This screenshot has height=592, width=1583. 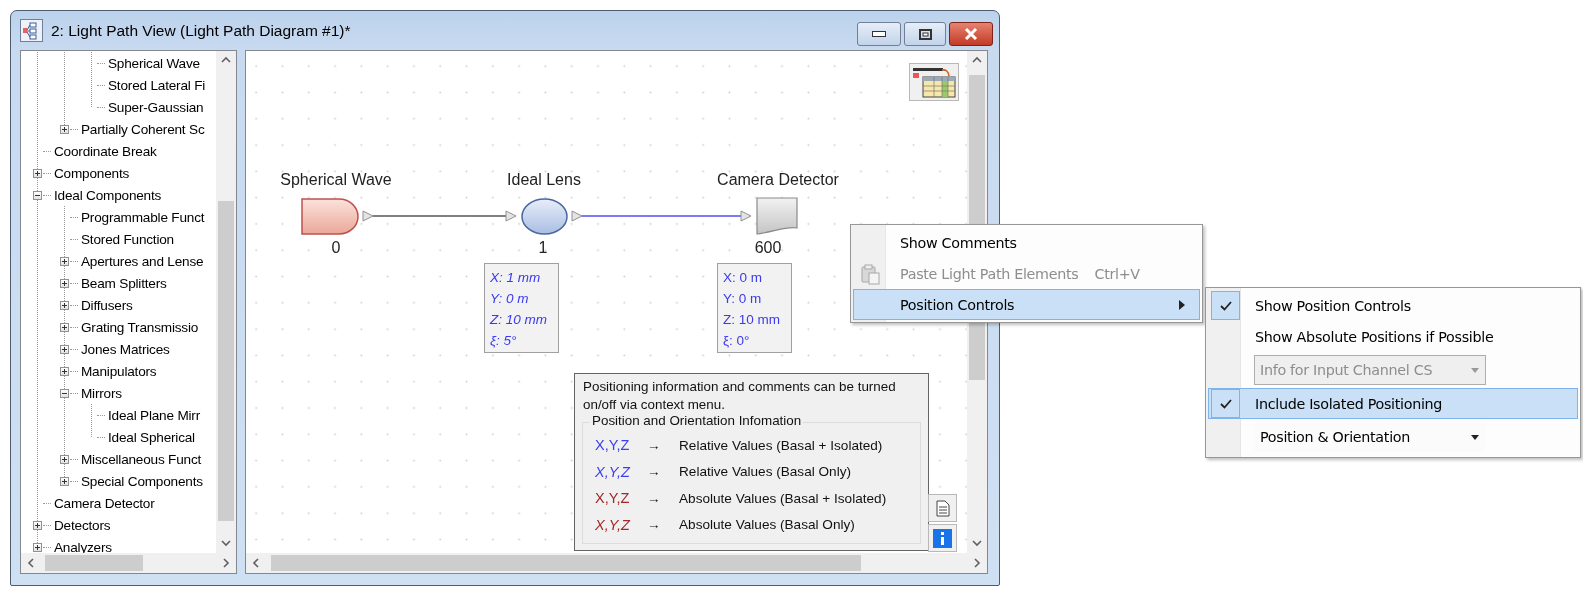 I want to click on position-info-line: X: 1 mm, so click(x=516, y=278).